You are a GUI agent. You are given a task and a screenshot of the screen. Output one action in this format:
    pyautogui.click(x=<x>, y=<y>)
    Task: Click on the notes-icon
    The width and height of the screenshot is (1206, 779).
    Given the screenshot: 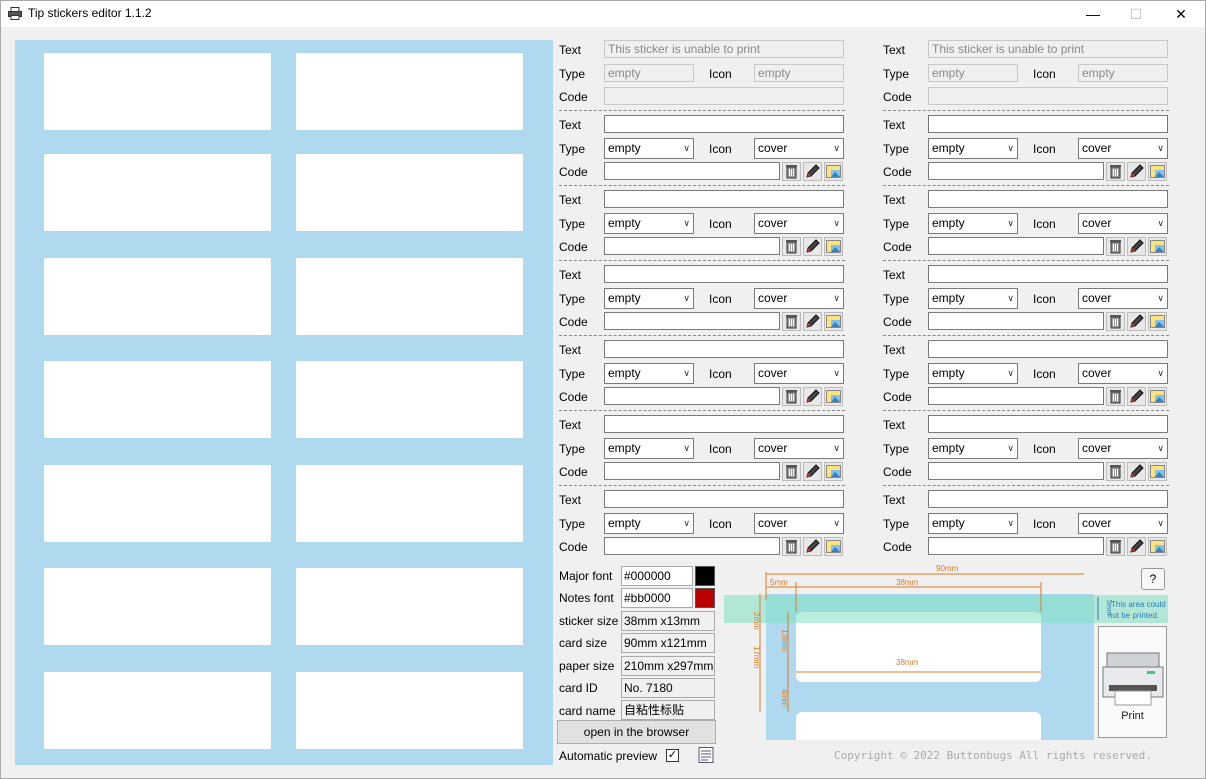 What is the action you would take?
    pyautogui.click(x=706, y=755)
    